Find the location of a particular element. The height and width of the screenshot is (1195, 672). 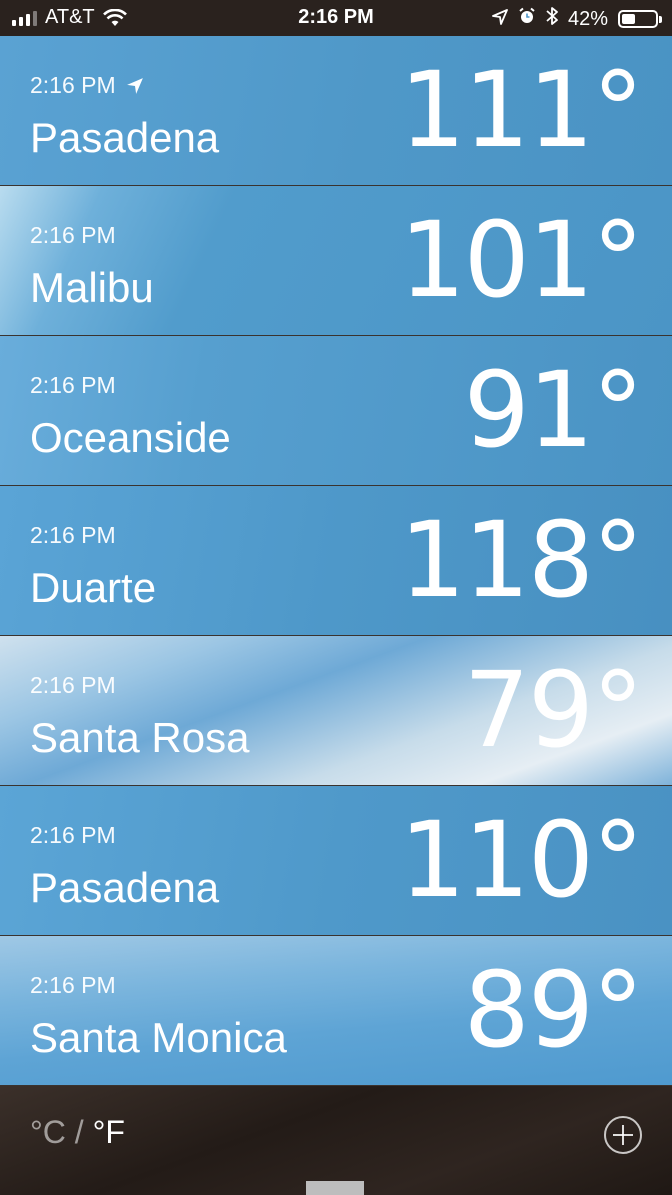

city-name: Oceanside is located at coordinates (130, 437).